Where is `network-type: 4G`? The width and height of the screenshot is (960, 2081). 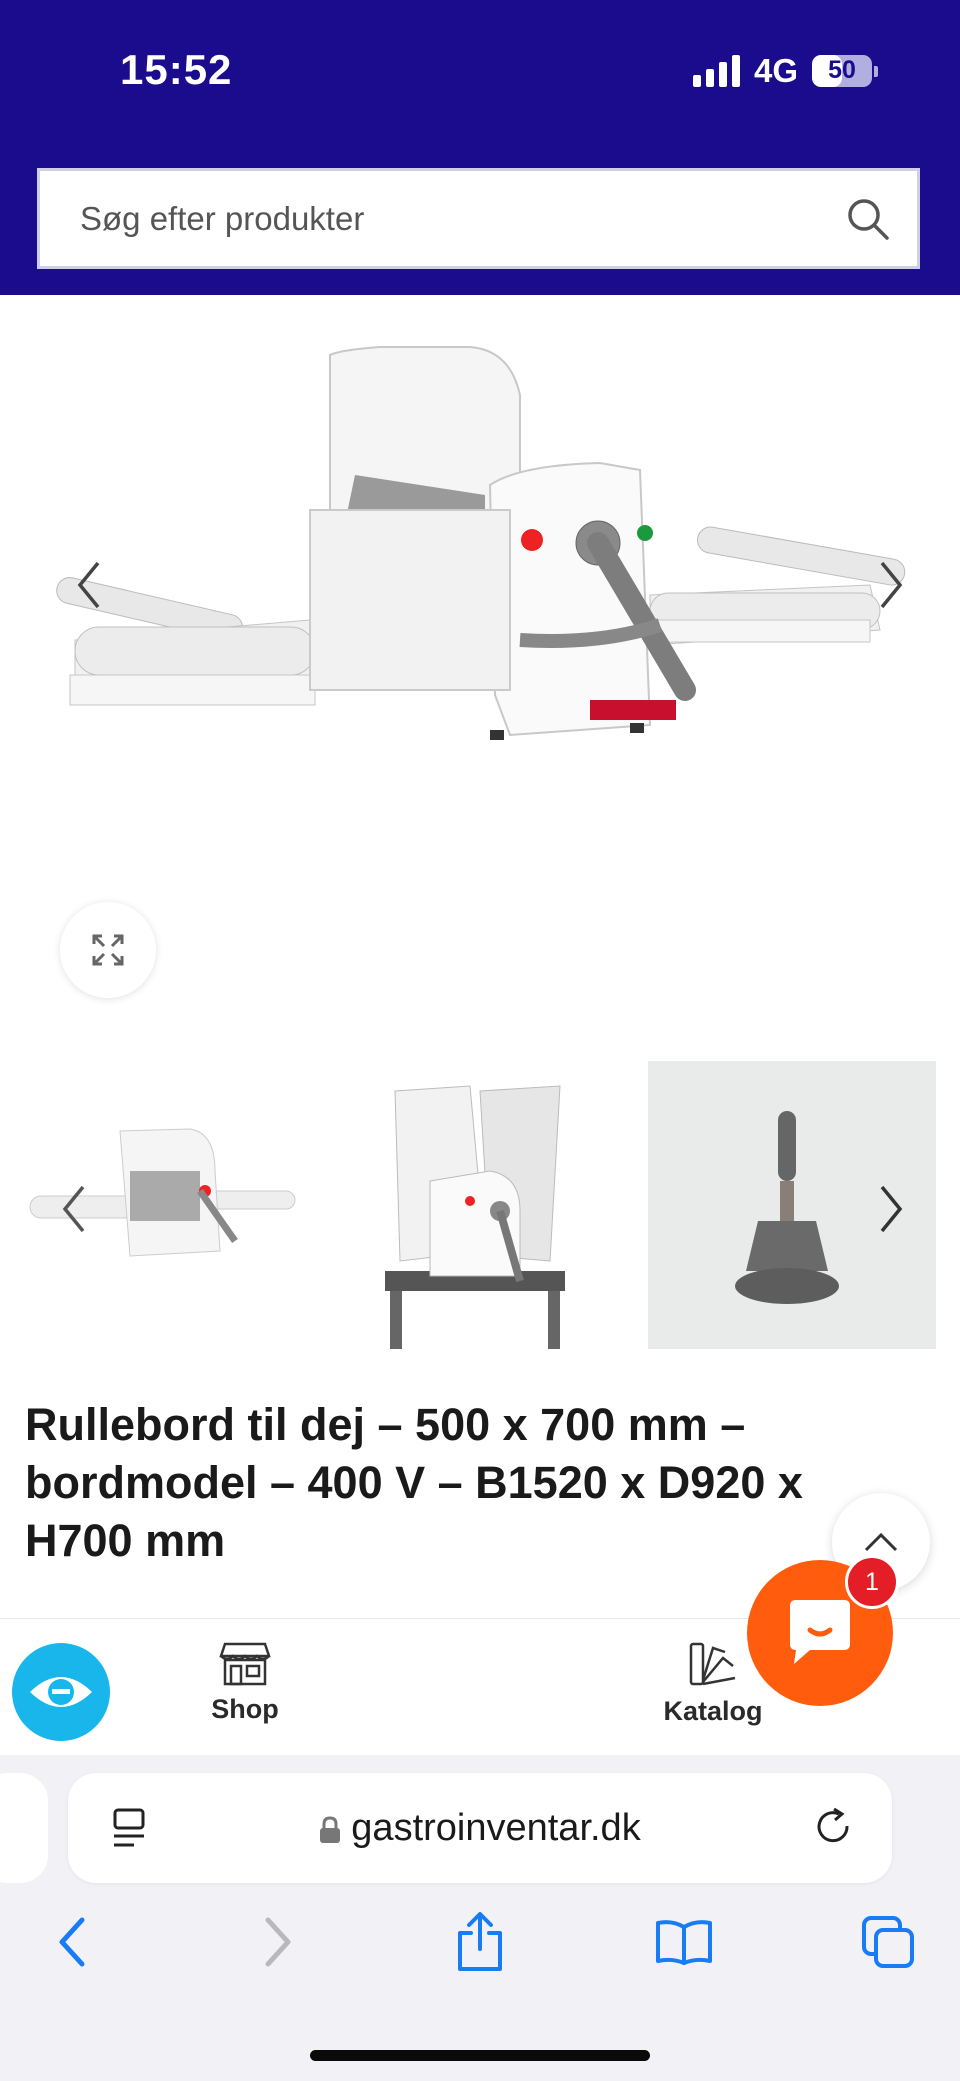 network-type: 4G is located at coordinates (775, 70).